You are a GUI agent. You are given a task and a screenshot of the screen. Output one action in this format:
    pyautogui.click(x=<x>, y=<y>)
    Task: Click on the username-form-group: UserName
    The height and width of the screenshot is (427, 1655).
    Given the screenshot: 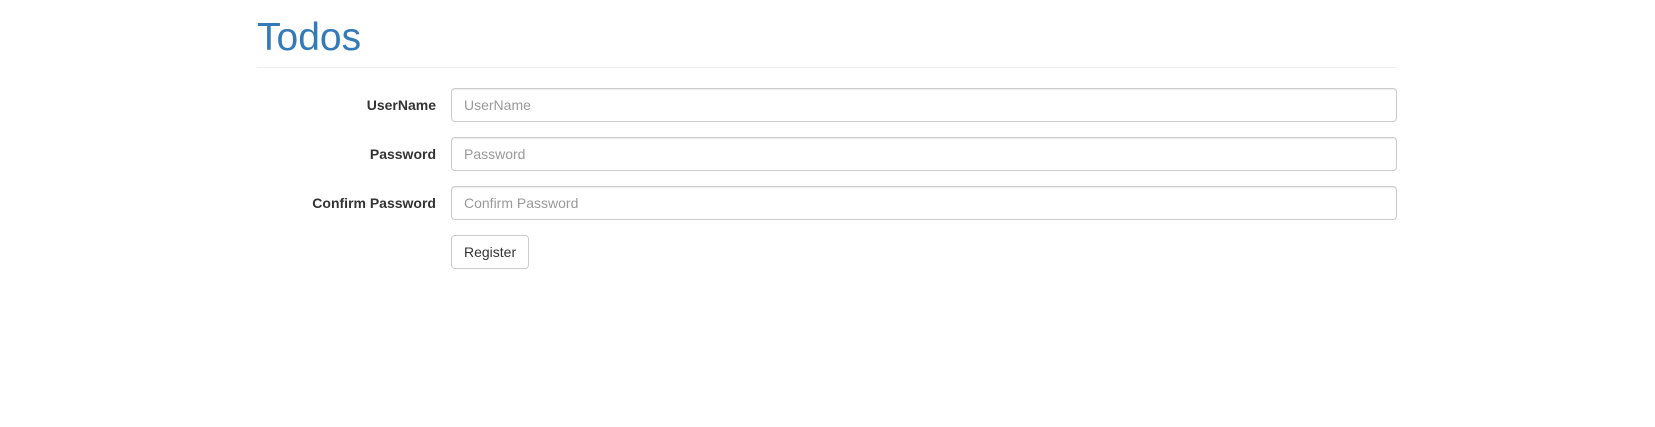 What is the action you would take?
    pyautogui.click(x=827, y=105)
    